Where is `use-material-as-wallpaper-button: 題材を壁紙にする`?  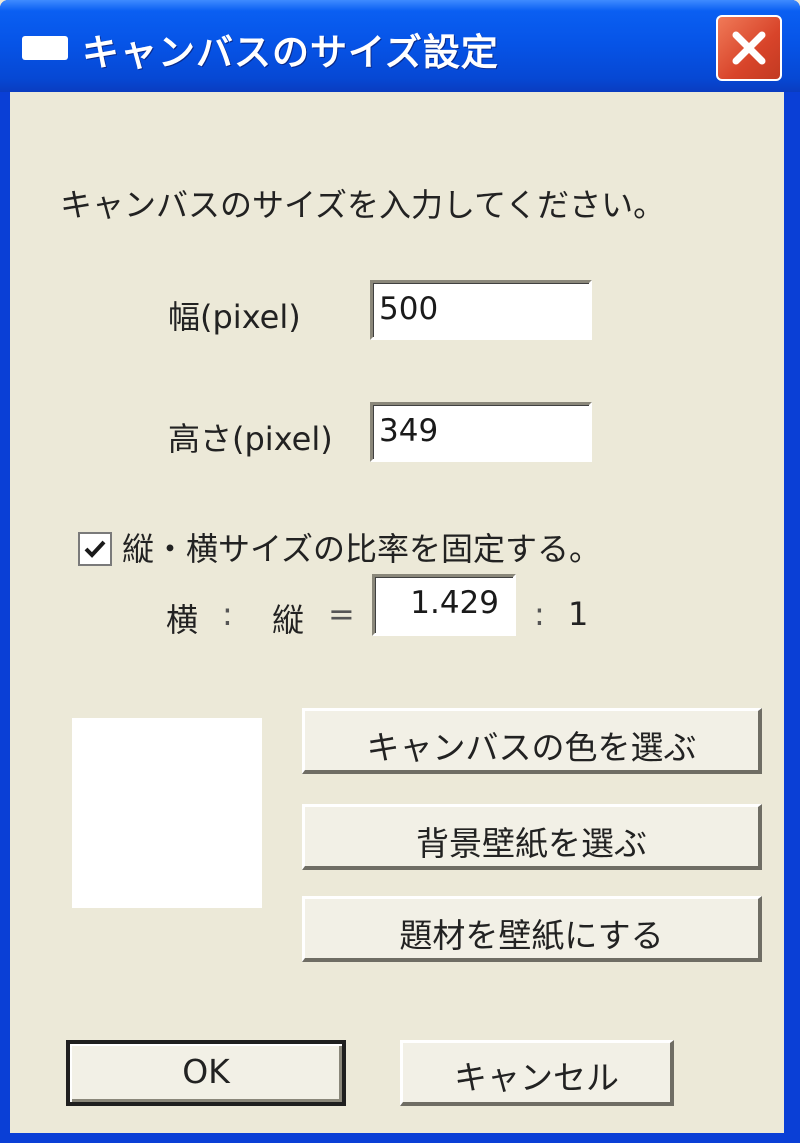
use-material-as-wallpaper-button: 題材を壁紙にする is located at coordinates (532, 929).